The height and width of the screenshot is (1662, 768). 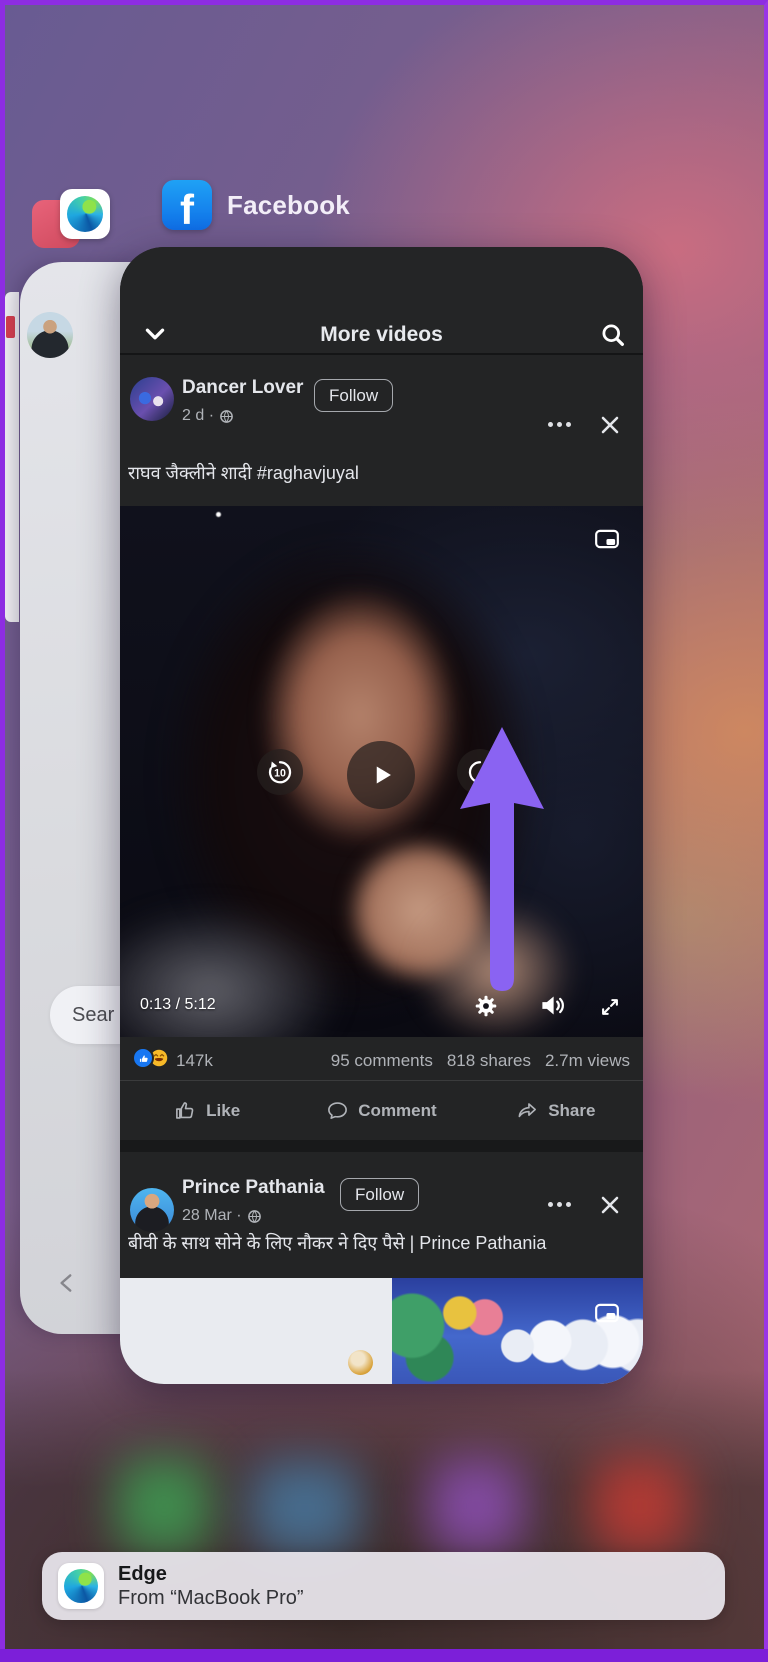 What do you see at coordinates (486, 1006) in the screenshot?
I see `settings-gear-icon` at bounding box center [486, 1006].